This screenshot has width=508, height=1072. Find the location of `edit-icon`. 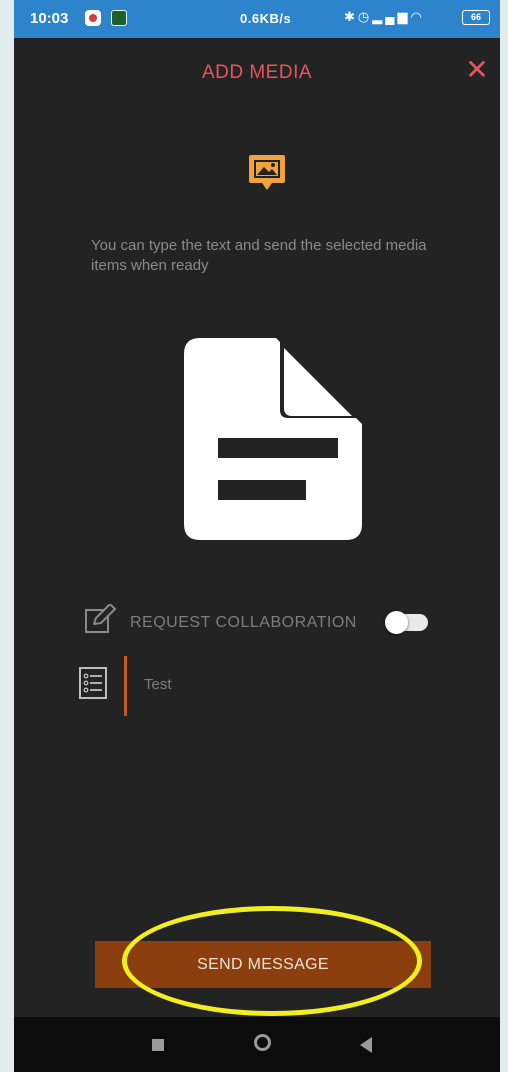

edit-icon is located at coordinates (100, 621).